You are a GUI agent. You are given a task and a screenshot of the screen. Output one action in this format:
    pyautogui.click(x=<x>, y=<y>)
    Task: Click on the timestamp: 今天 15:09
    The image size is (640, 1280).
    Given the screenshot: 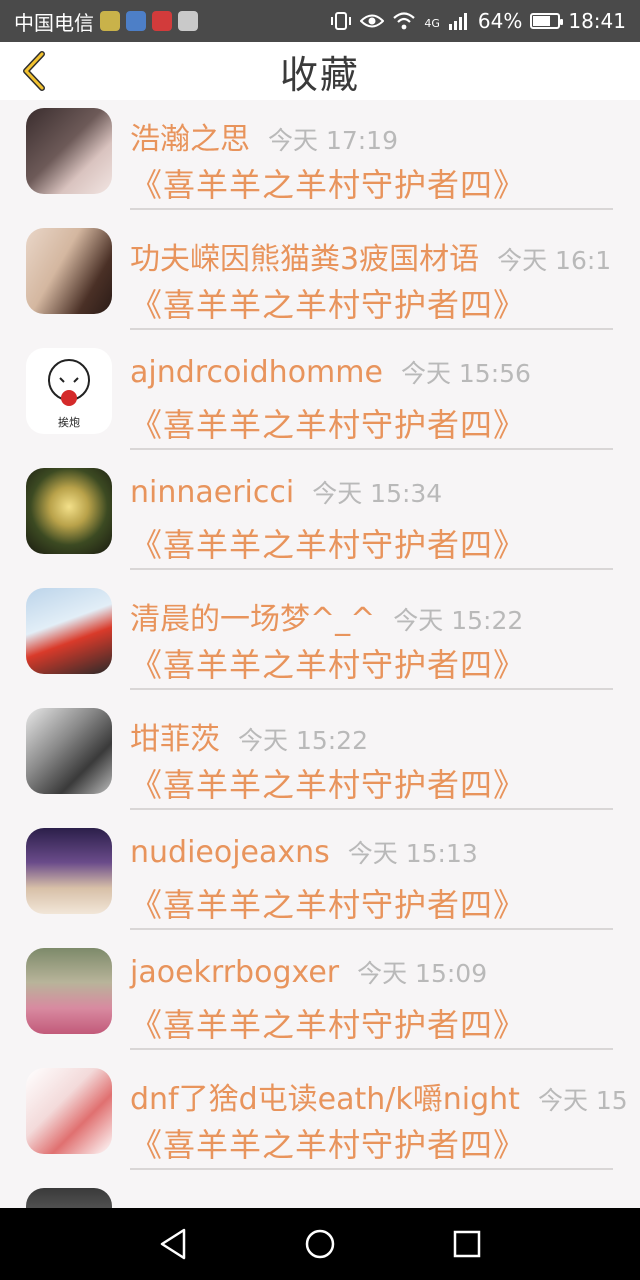 What is the action you would take?
    pyautogui.click(x=422, y=973)
    